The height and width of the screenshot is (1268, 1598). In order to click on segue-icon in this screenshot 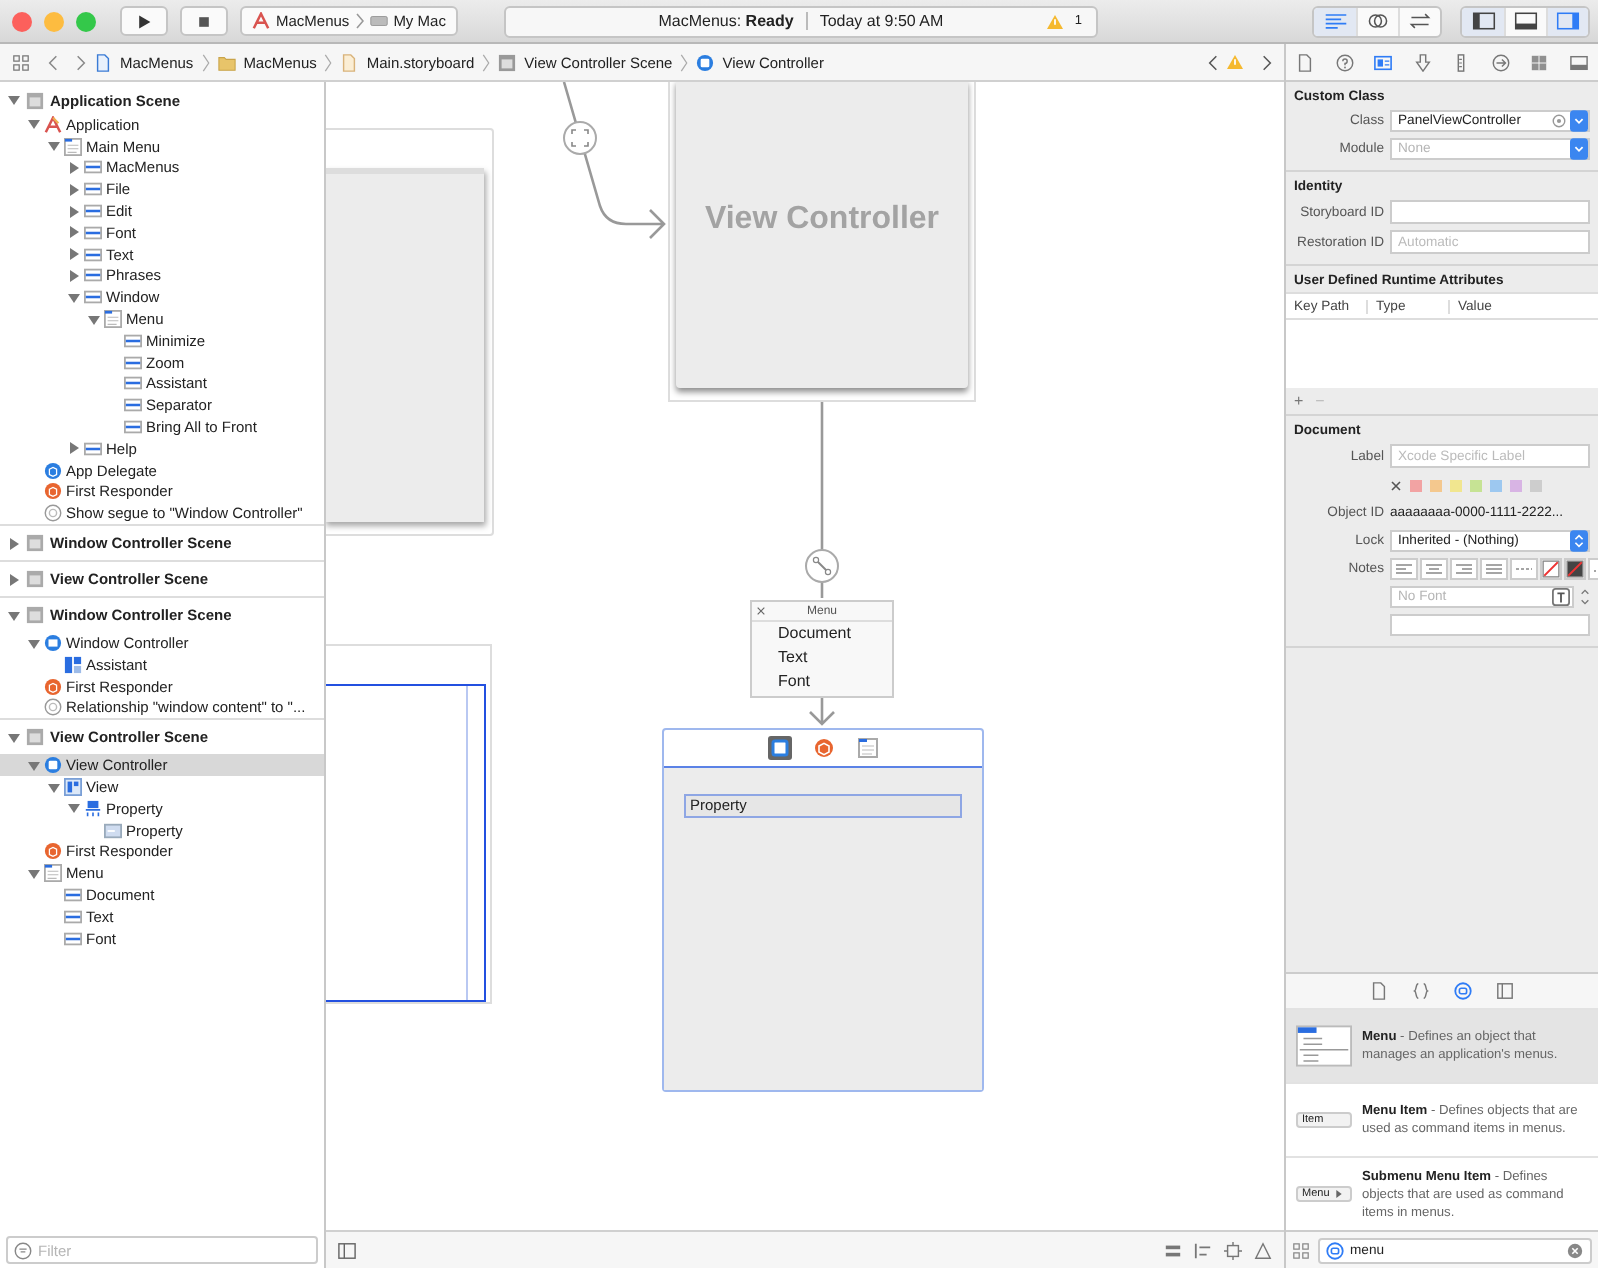, I will do `click(580, 138)`.